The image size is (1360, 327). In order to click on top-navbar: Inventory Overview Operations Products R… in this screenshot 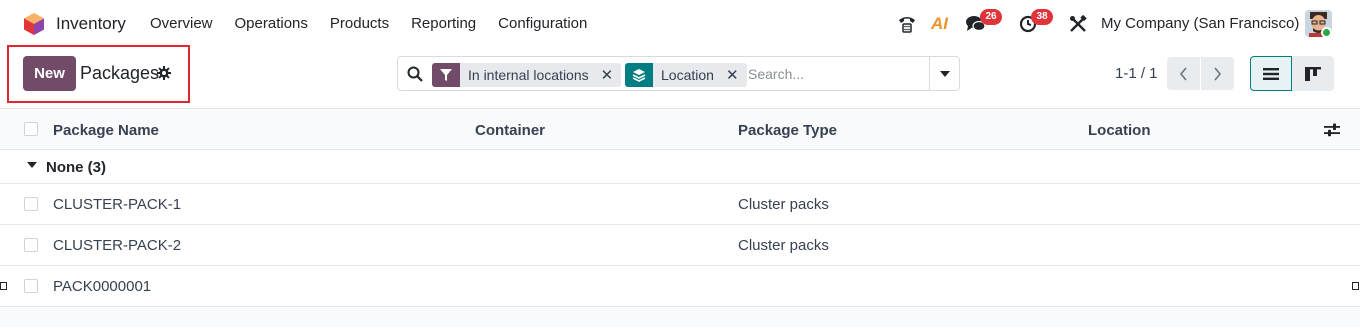, I will do `click(680, 24)`.